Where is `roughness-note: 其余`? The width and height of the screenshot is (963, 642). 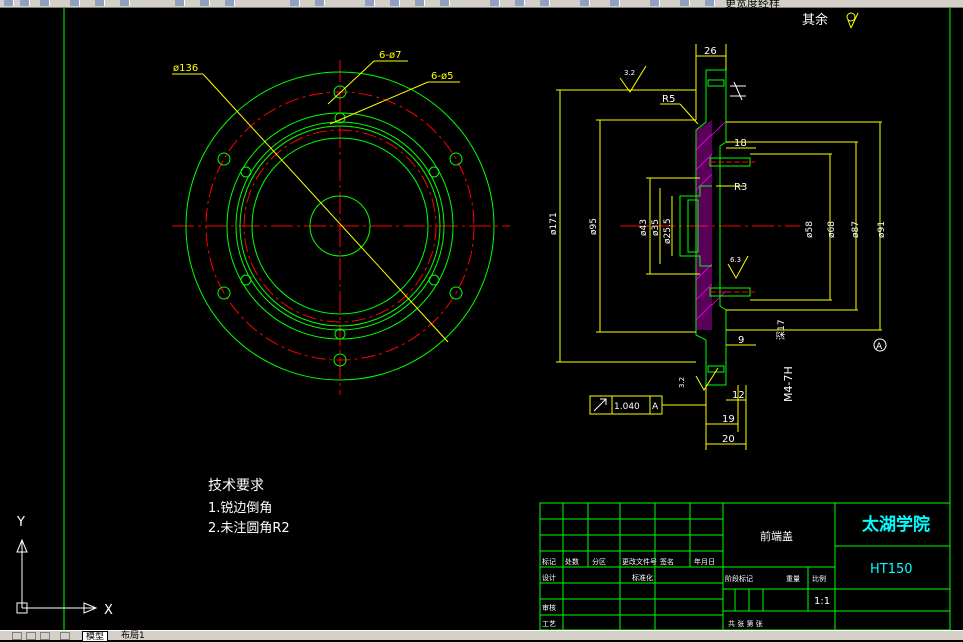
roughness-note: 其余 is located at coordinates (815, 20).